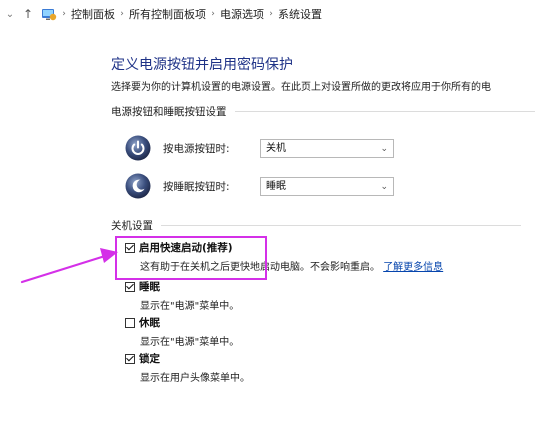 Image resolution: width=537 pixels, height=429 pixels. What do you see at coordinates (149, 322) in the screenshot?
I see `hibernate-label: 休眠` at bounding box center [149, 322].